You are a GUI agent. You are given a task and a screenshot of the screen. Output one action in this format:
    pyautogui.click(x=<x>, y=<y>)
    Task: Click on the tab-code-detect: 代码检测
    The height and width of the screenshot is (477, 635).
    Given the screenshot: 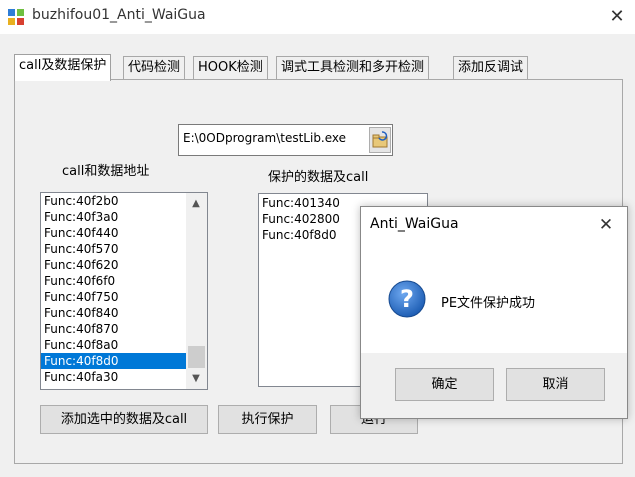 What is the action you would take?
    pyautogui.click(x=154, y=68)
    